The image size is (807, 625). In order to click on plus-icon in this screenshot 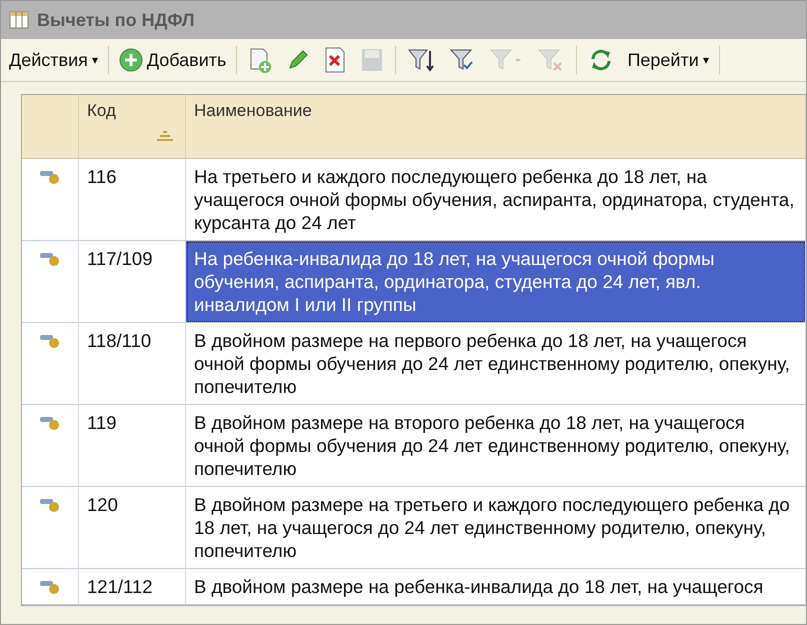, I will do `click(130, 60)`.